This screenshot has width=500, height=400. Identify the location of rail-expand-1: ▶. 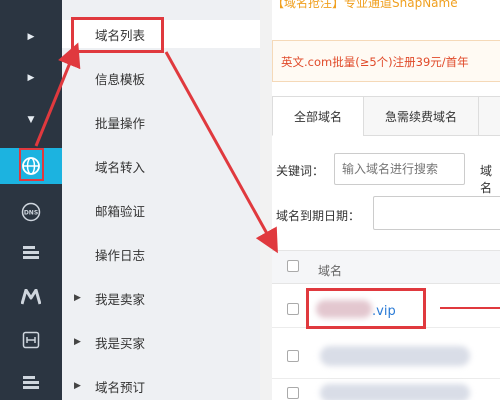
(31, 37).